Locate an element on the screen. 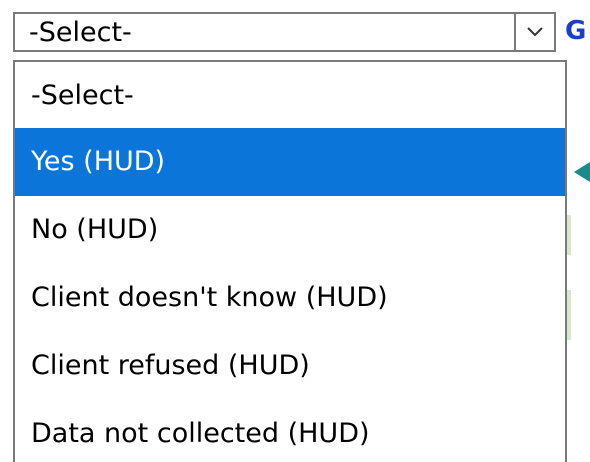 The image size is (590, 462). chevron-down-icon is located at coordinates (535, 32).